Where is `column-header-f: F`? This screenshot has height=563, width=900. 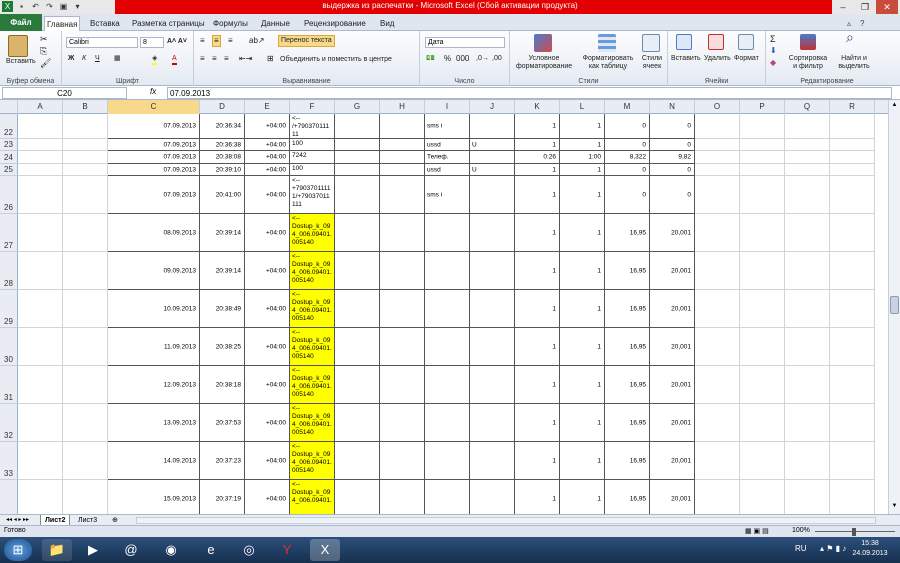
column-header-f: F is located at coordinates (312, 107).